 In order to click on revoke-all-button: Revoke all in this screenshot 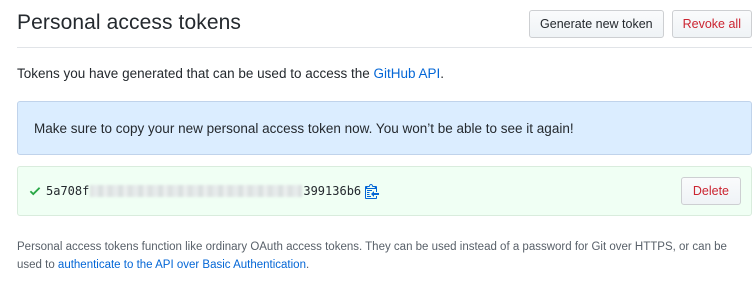, I will do `click(711, 24)`.